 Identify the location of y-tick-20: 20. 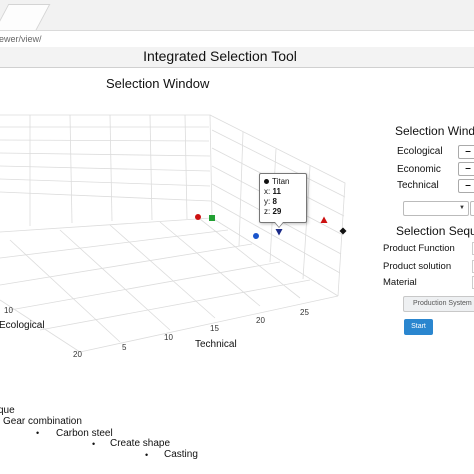
(77, 354).